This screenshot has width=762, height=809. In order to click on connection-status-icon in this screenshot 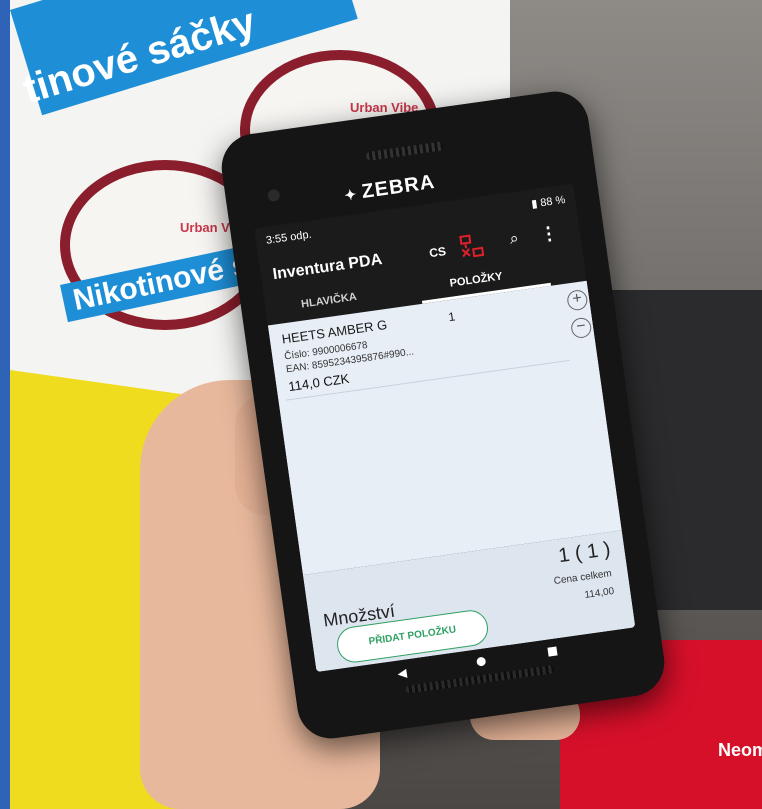, I will do `click(471, 246)`.